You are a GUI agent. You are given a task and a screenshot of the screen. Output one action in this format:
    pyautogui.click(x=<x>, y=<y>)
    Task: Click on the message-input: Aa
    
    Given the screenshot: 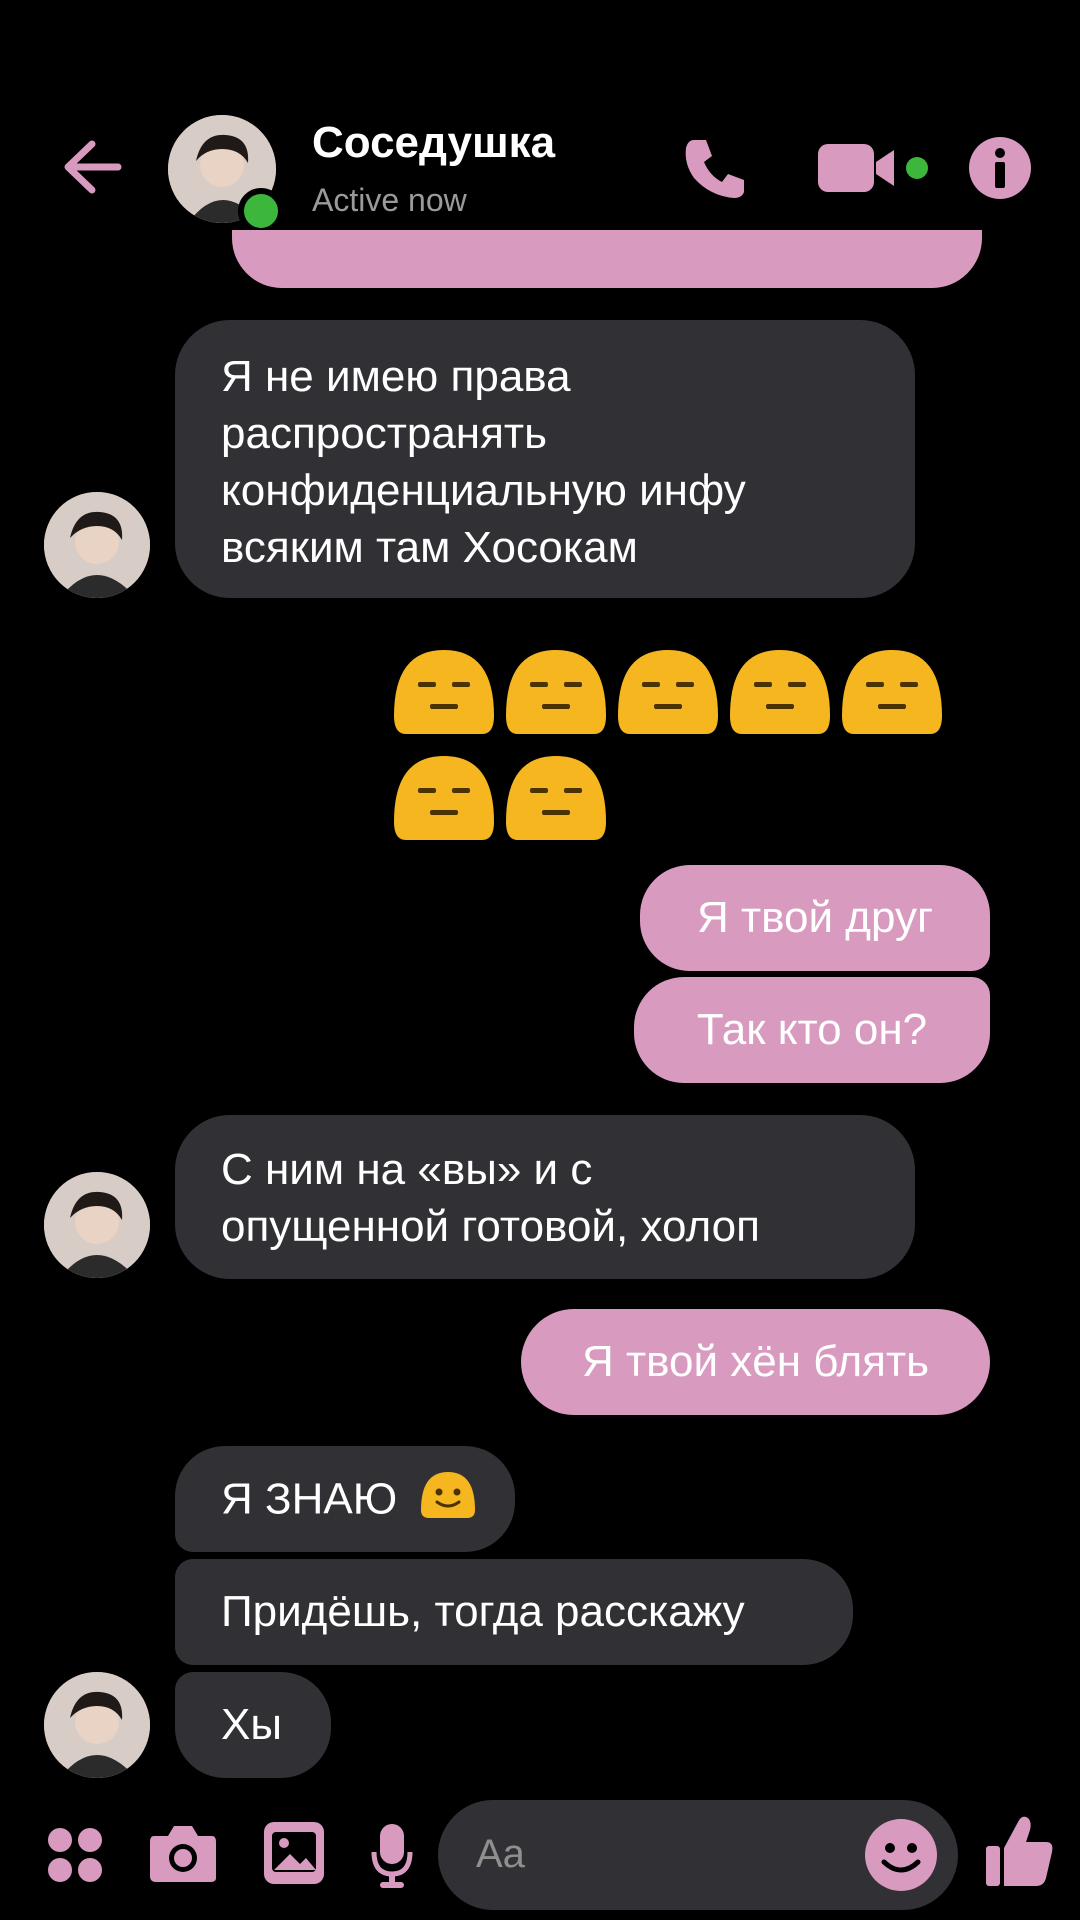 What is the action you would take?
    pyautogui.click(x=698, y=1855)
    